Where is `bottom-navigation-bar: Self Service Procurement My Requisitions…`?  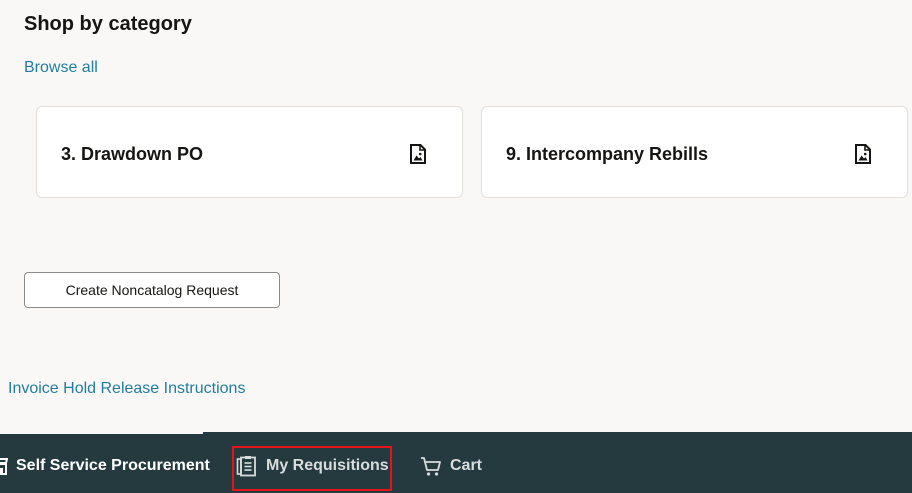
bottom-navigation-bar: Self Service Procurement My Requisitions… is located at coordinates (456, 462).